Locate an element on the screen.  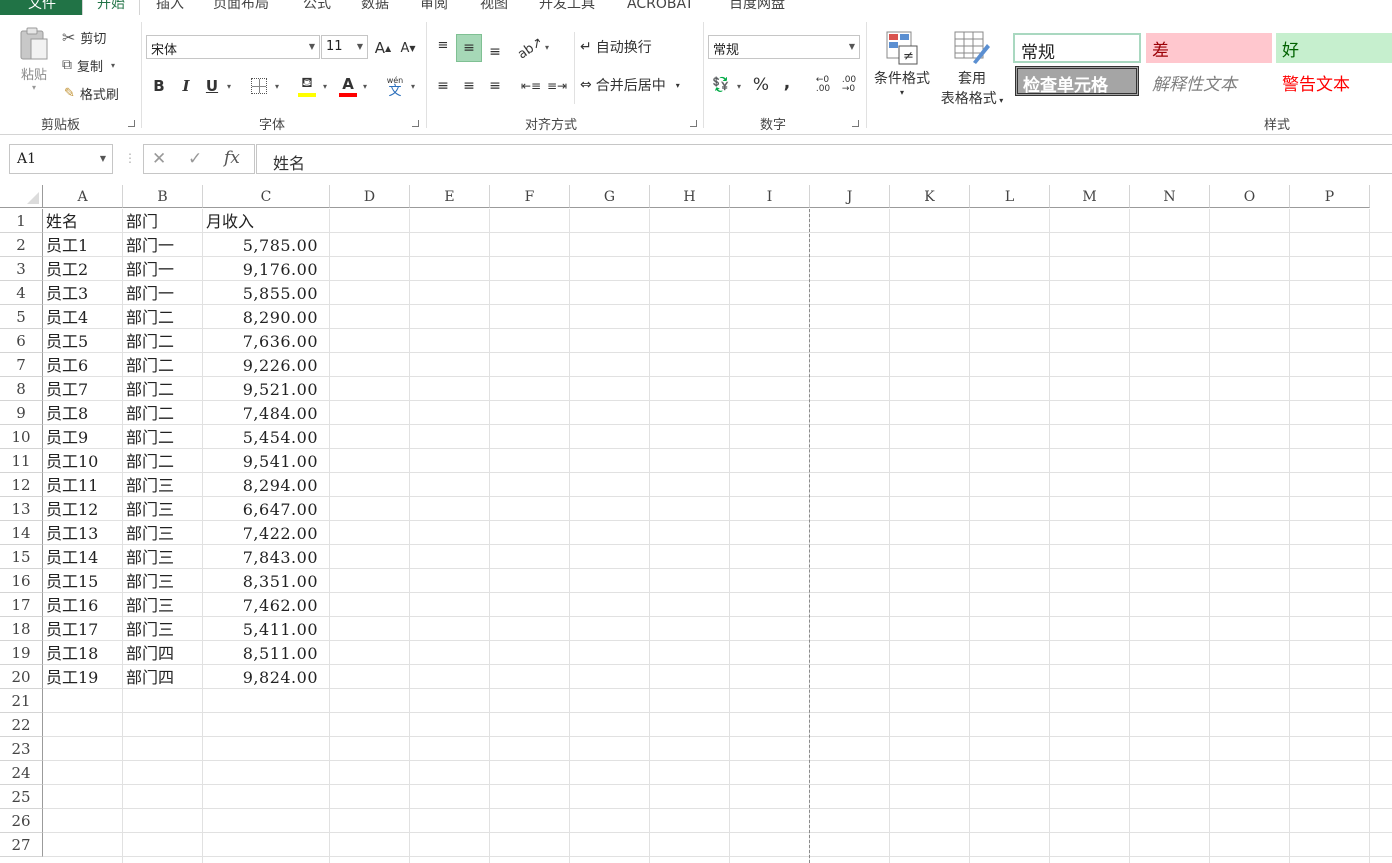
tab-home: 开始 is located at coordinates (111, 7).